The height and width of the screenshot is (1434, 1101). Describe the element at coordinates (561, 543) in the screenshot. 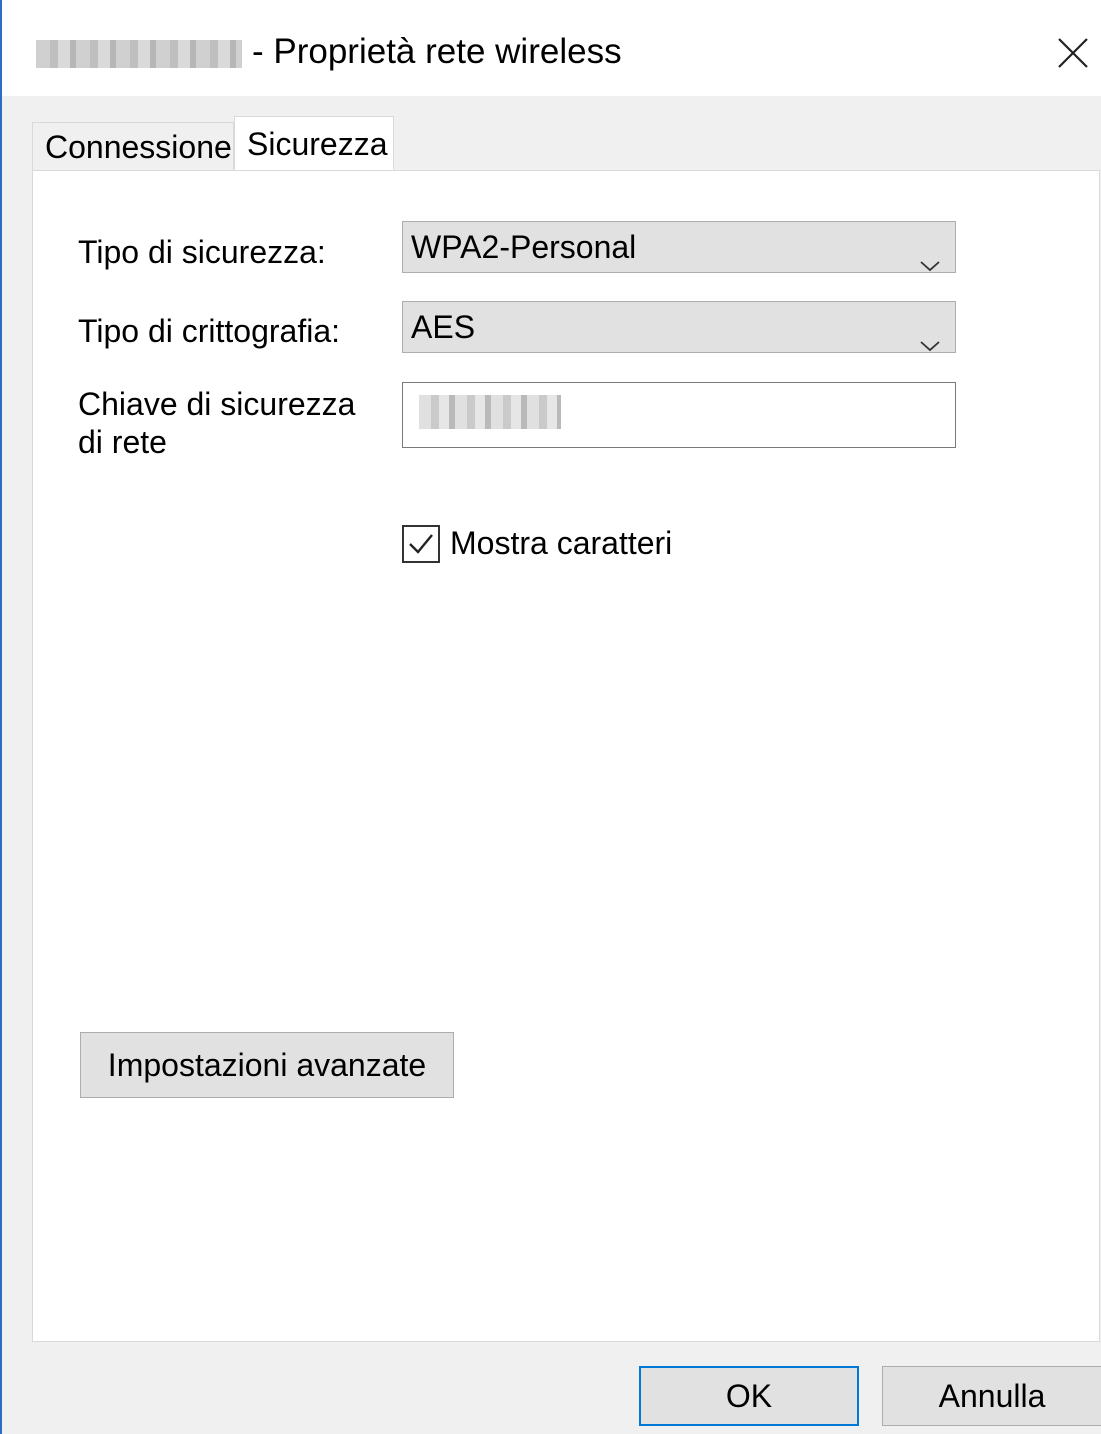

I see `show-characters-label: Mostra caratteri` at that location.